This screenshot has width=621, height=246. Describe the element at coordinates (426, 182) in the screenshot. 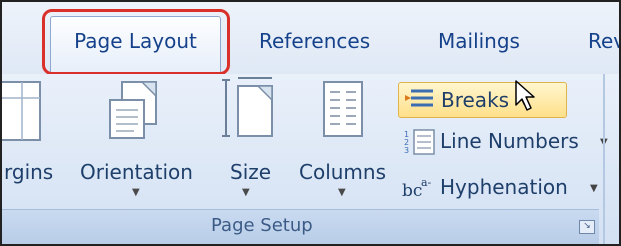

I see `svg-text: a-` at that location.